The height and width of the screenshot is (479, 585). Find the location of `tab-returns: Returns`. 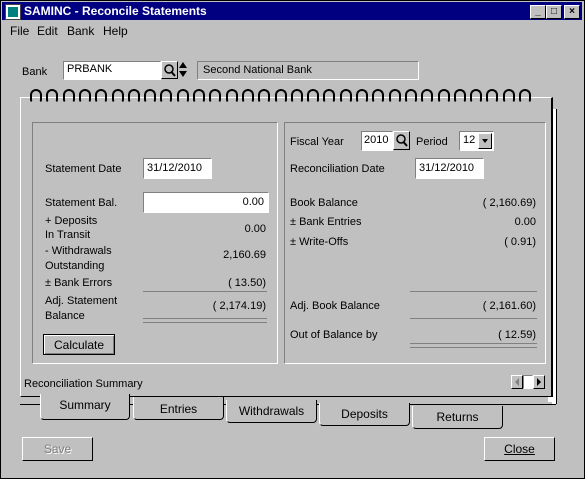

tab-returns: Returns is located at coordinates (457, 417).